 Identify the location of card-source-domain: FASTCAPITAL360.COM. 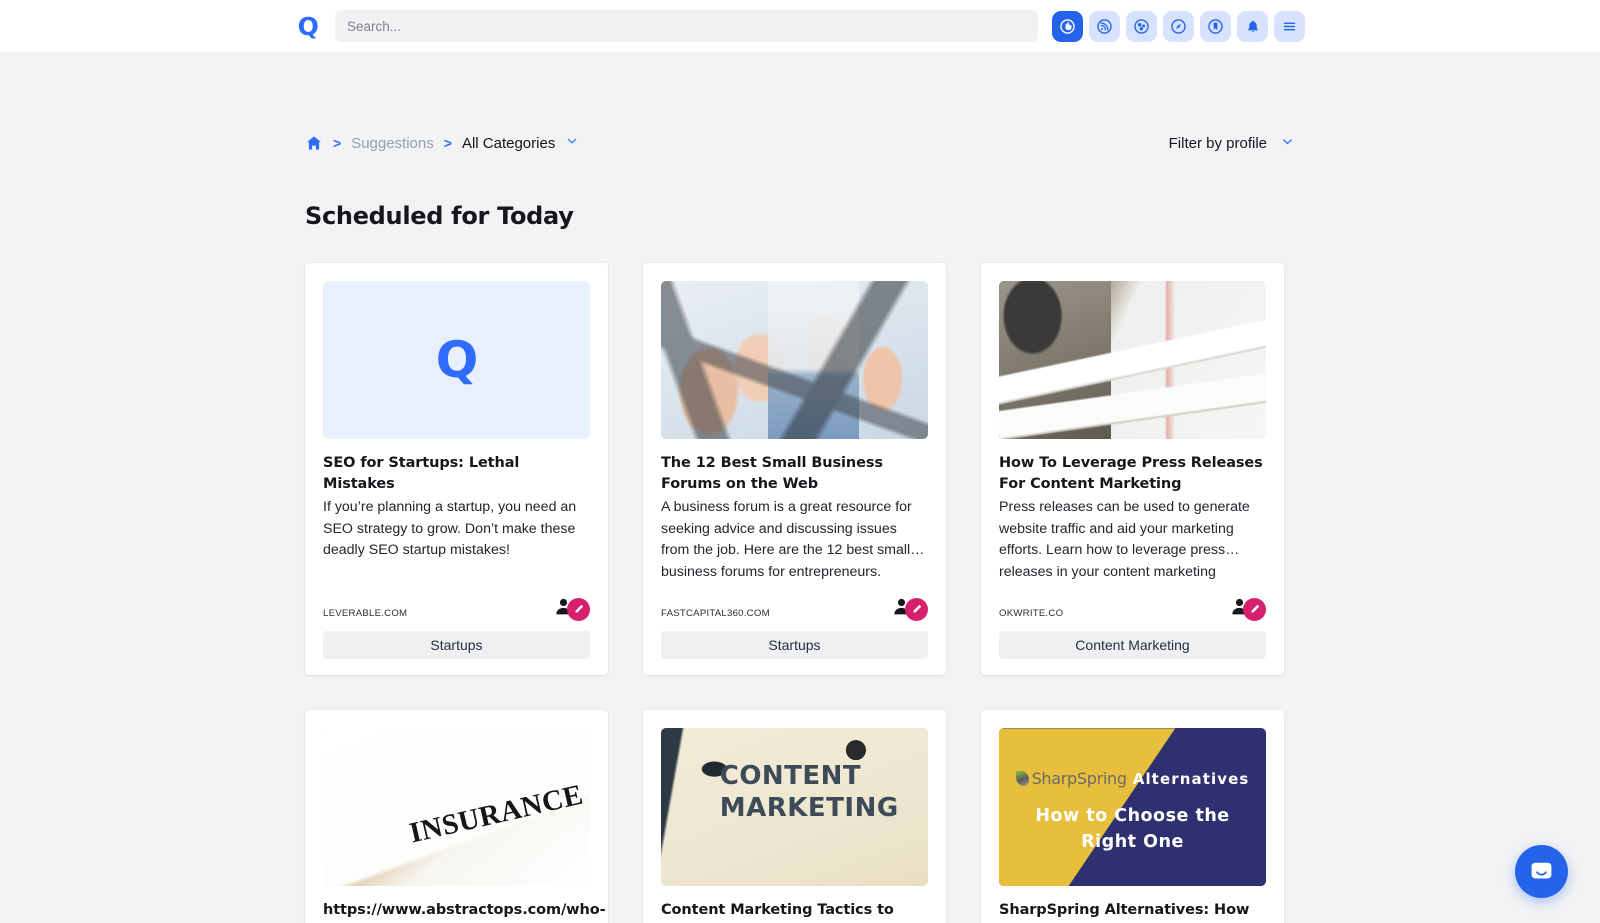
(715, 614).